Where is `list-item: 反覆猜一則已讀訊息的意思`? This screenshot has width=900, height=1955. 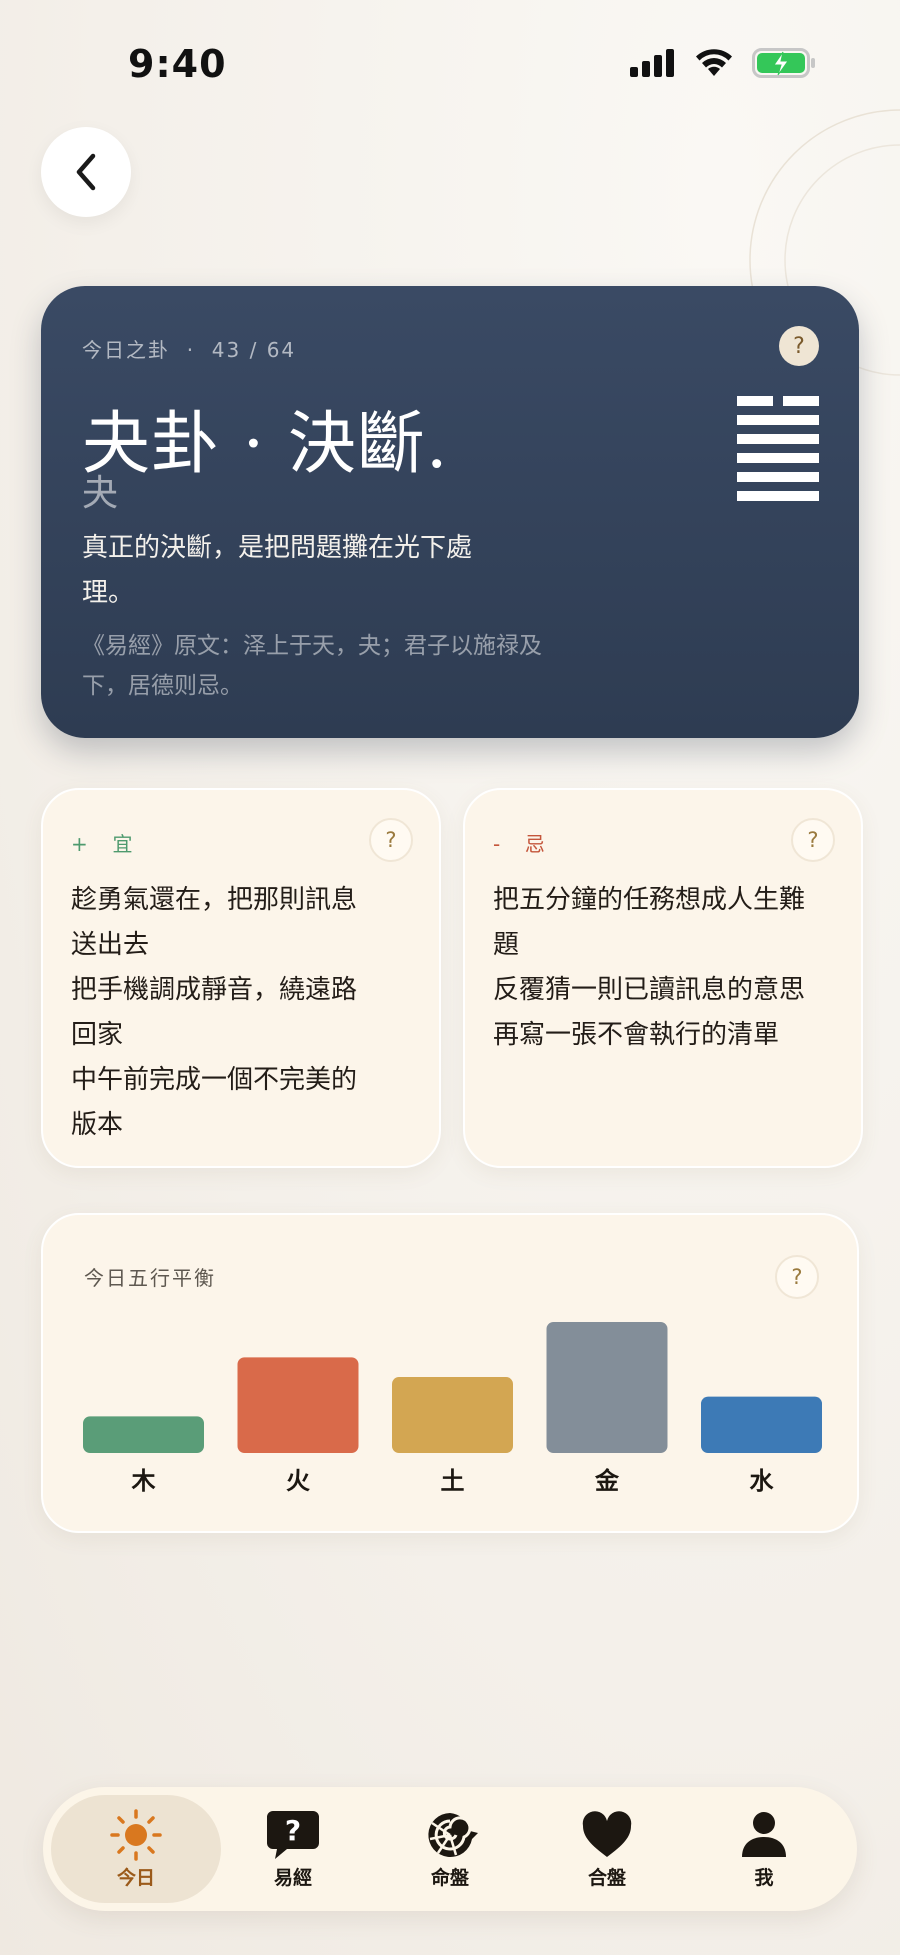 list-item: 反覆猜一則已讀訊息的意思 is located at coordinates (649, 990).